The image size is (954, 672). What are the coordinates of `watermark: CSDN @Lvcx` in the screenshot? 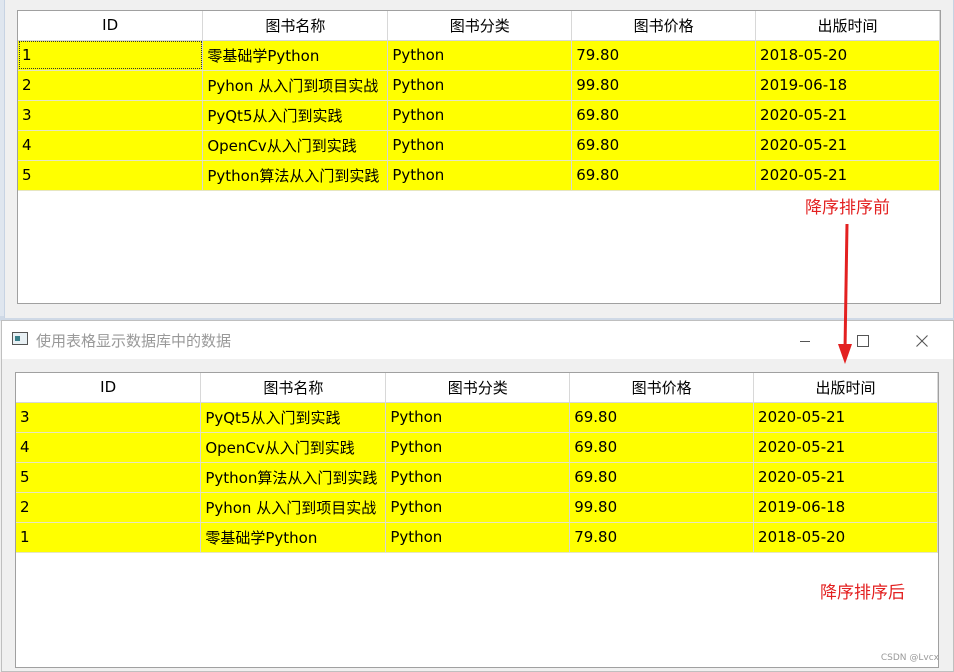 It's located at (909, 658).